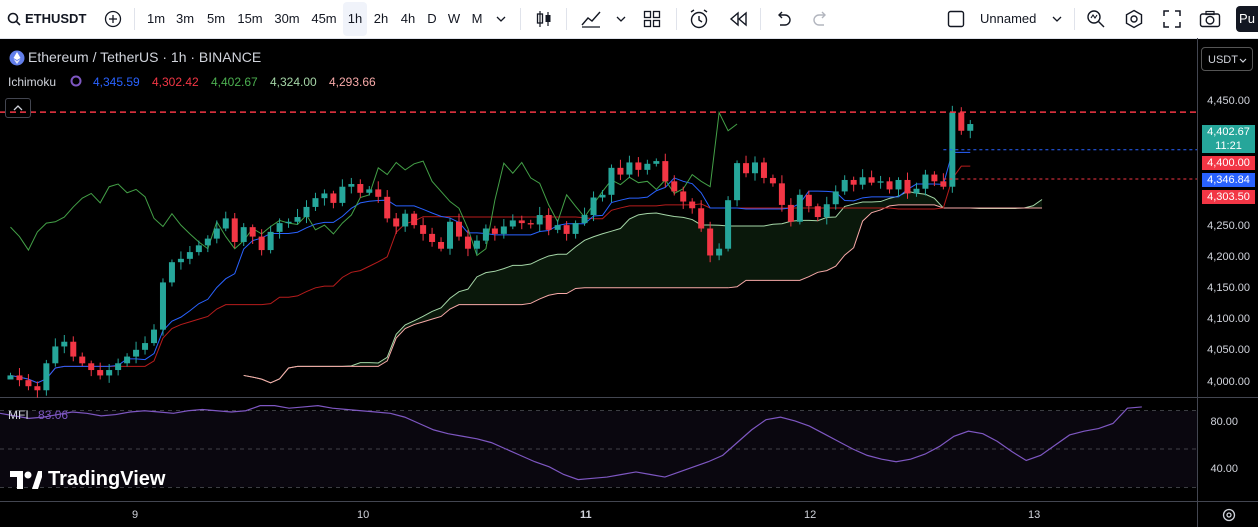  What do you see at coordinates (56, 19) in the screenshot?
I see `symbol-name: ETHUSDT` at bounding box center [56, 19].